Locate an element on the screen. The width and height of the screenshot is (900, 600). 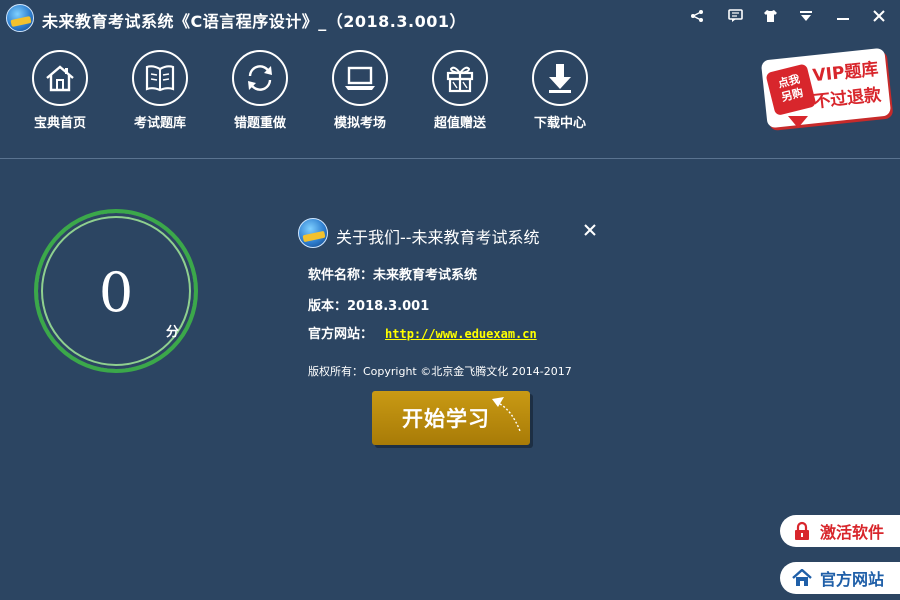
website-link: http://www.eduexam.cn is located at coordinates (461, 334).